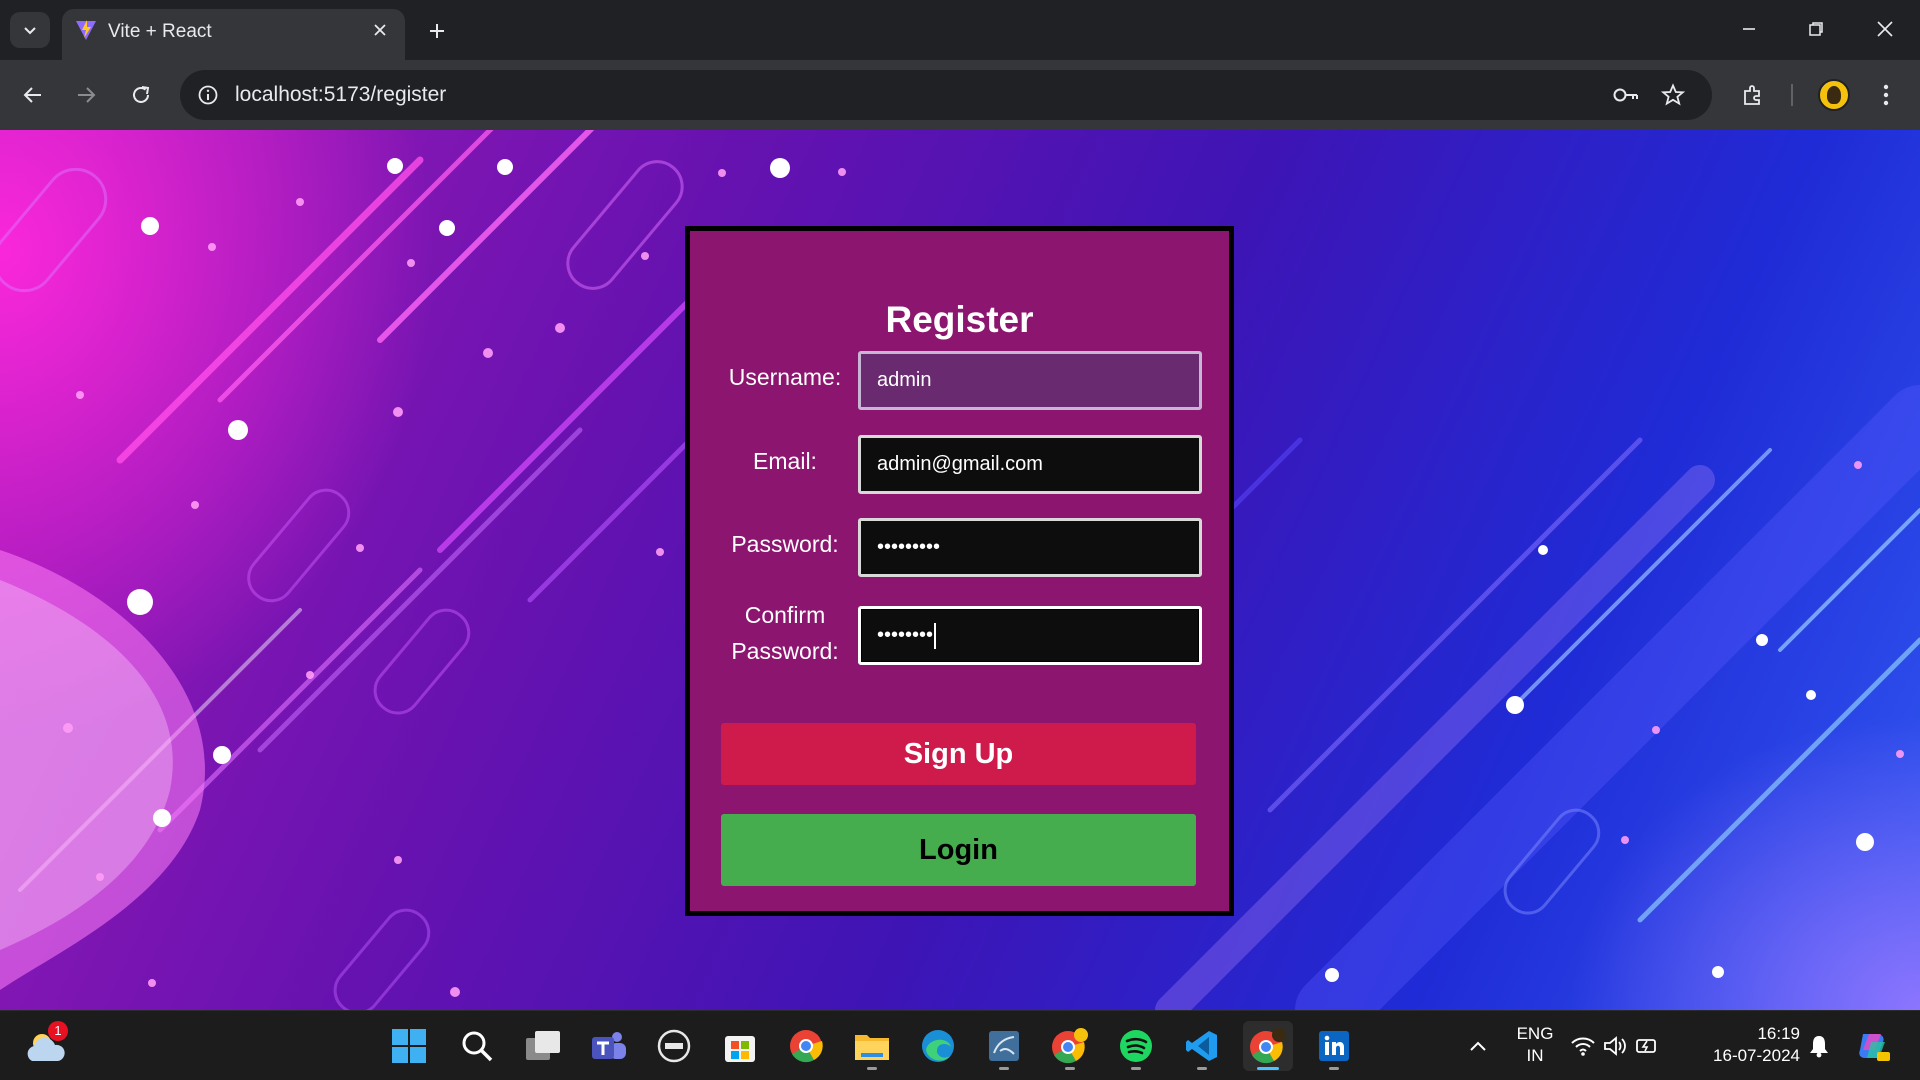 Image resolution: width=1920 pixels, height=1080 pixels. Describe the element at coordinates (938, 1046) in the screenshot. I see `edge-button` at that location.